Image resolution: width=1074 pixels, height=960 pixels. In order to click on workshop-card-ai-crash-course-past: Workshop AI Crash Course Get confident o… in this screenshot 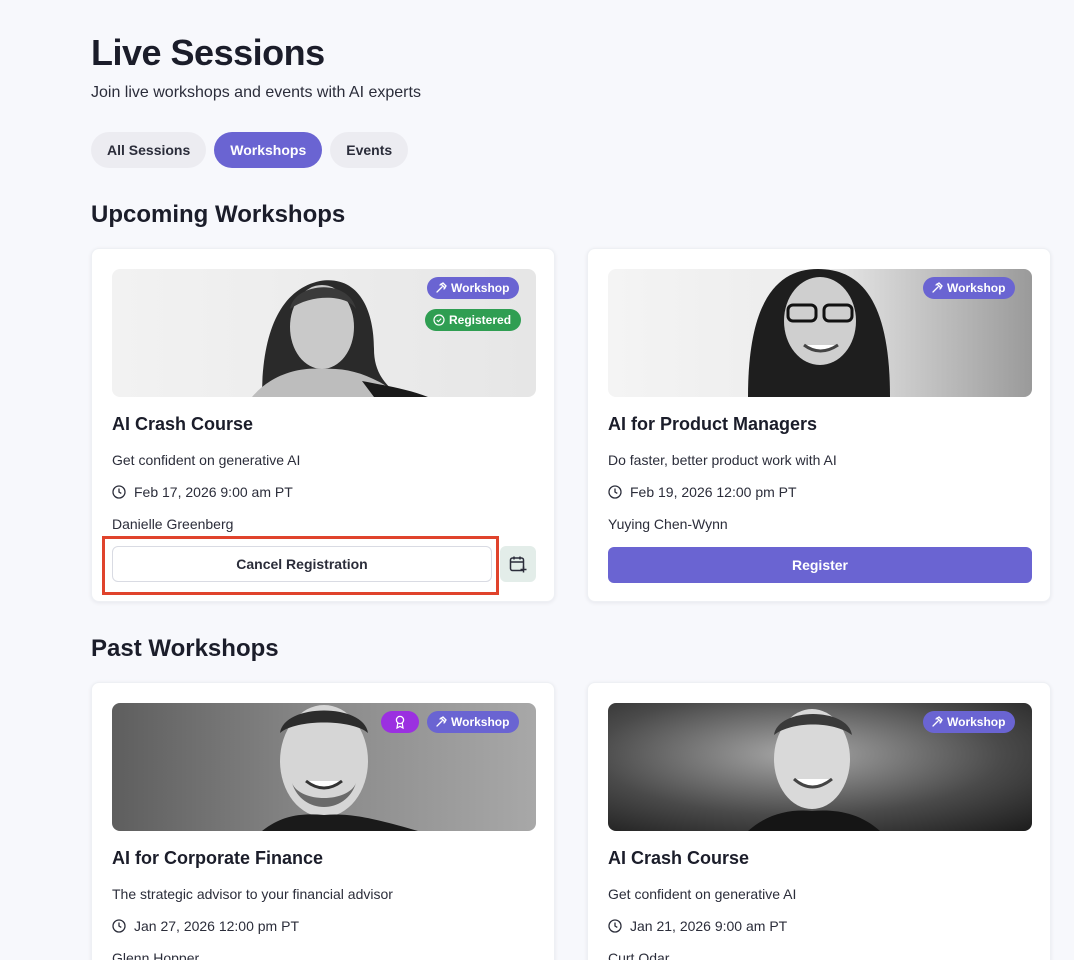, I will do `click(819, 821)`.